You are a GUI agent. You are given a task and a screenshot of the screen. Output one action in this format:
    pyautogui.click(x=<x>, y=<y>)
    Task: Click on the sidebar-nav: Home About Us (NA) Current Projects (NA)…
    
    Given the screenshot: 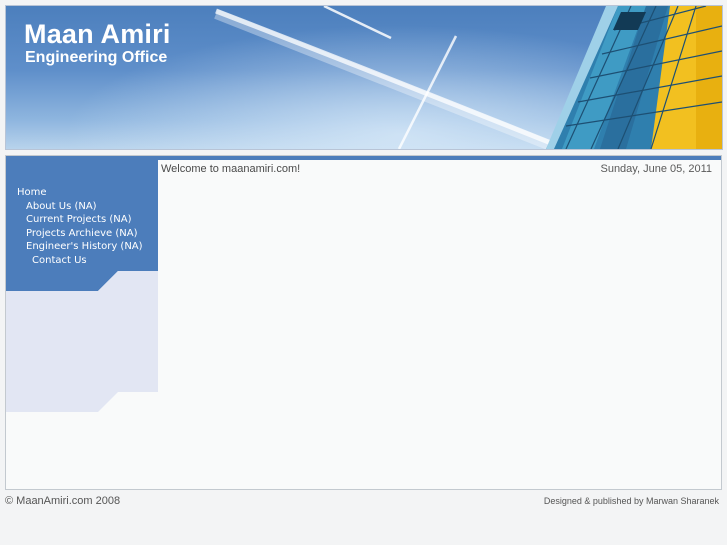 What is the action you would take?
    pyautogui.click(x=82, y=226)
    